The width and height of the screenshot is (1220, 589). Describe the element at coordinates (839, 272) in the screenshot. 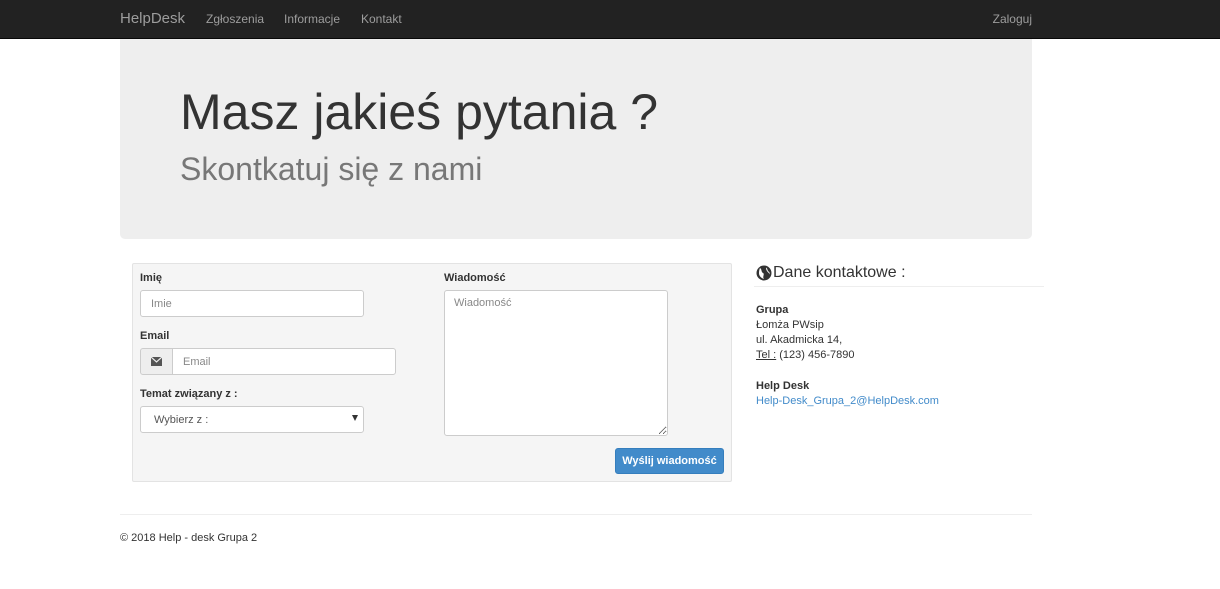

I see `contact-details-title: Dane kontaktowe :` at that location.